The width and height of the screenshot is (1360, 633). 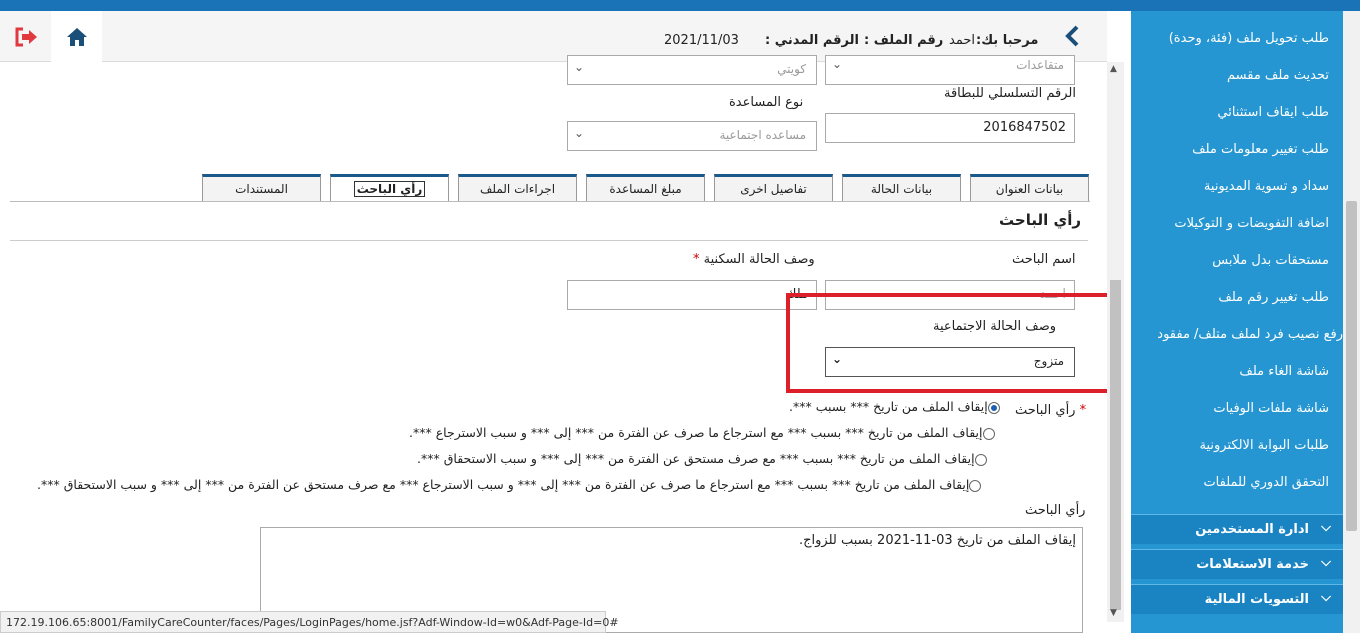 I want to click on sidebar-item-deceased-files: شاشة ملفات الوفيات, so click(x=1230, y=408).